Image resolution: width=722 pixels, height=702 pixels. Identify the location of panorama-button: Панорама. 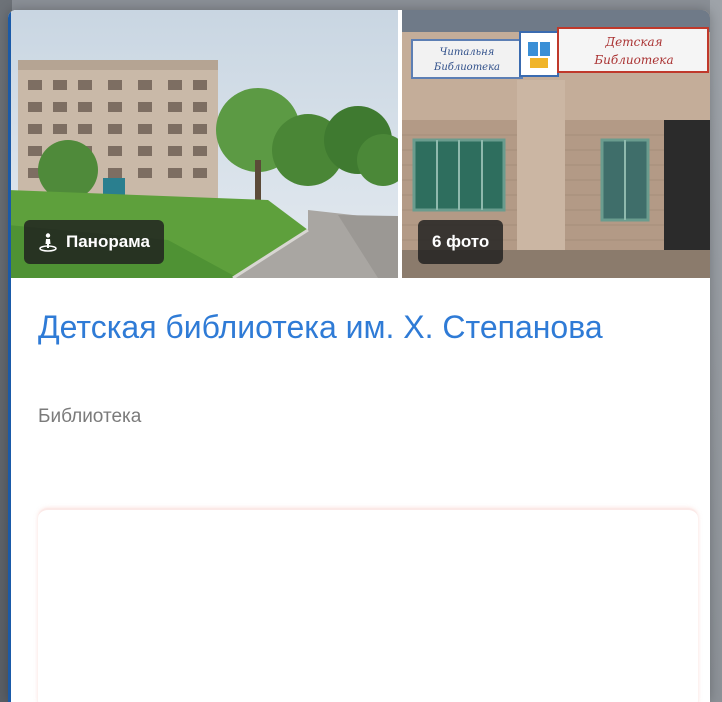
(94, 242).